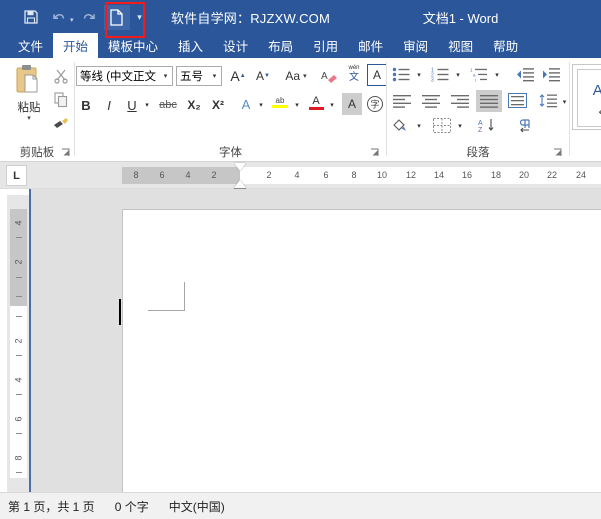 The height and width of the screenshot is (519, 601). What do you see at coordinates (263, 76) in the screenshot?
I see `shrink-font-icon: A ▼` at bounding box center [263, 76].